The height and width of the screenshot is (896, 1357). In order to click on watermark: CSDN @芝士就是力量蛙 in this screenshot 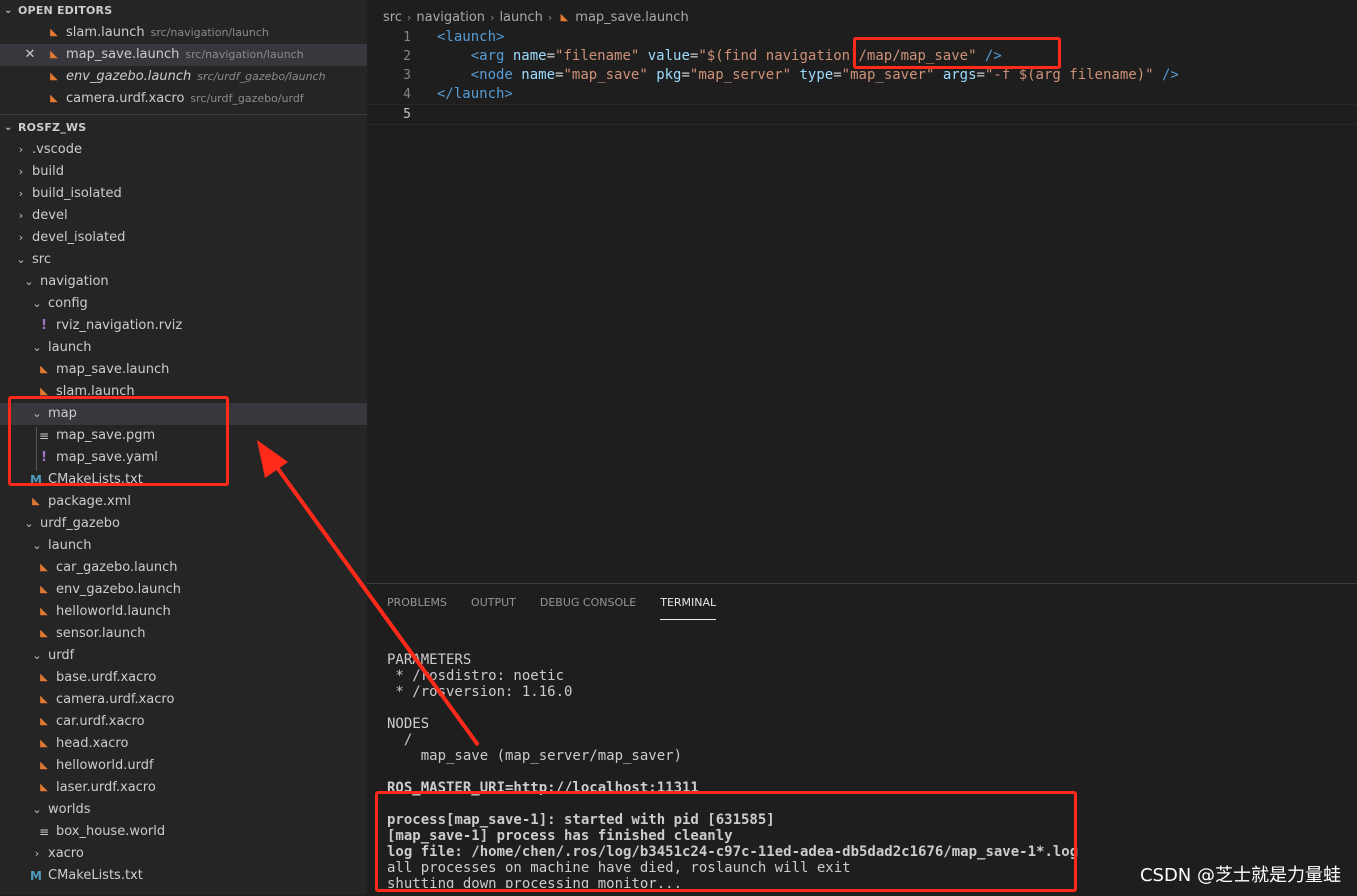, I will do `click(1240, 875)`.